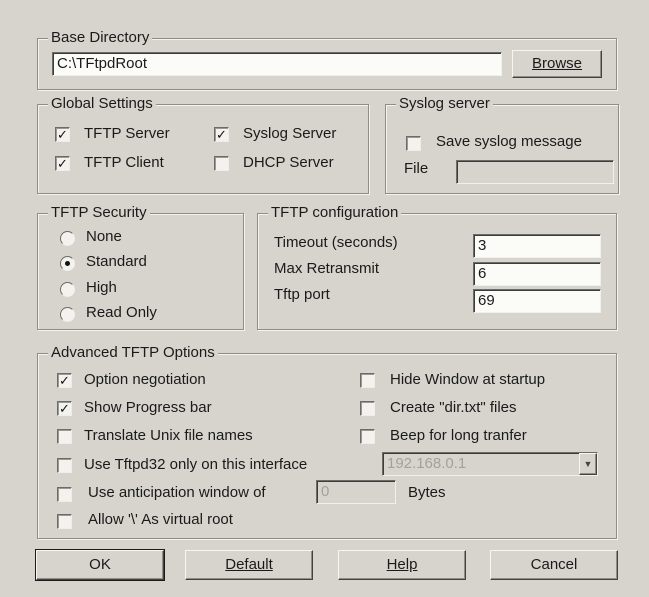 The width and height of the screenshot is (649, 597). I want to click on cancel-button-label: Cancel, so click(554, 564).